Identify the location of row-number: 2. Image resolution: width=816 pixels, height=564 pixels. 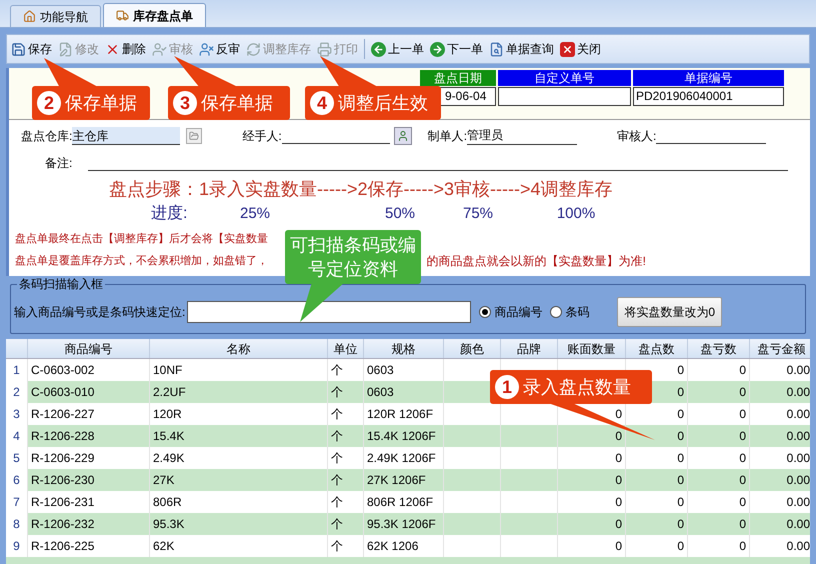
(17, 392).